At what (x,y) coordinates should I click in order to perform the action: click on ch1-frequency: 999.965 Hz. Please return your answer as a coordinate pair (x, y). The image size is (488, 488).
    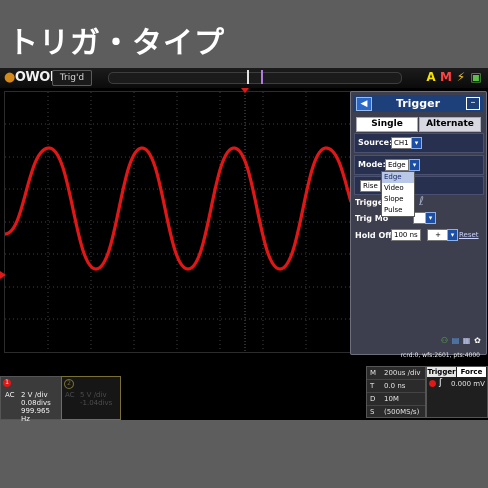
    Looking at the image, I should click on (35, 415).